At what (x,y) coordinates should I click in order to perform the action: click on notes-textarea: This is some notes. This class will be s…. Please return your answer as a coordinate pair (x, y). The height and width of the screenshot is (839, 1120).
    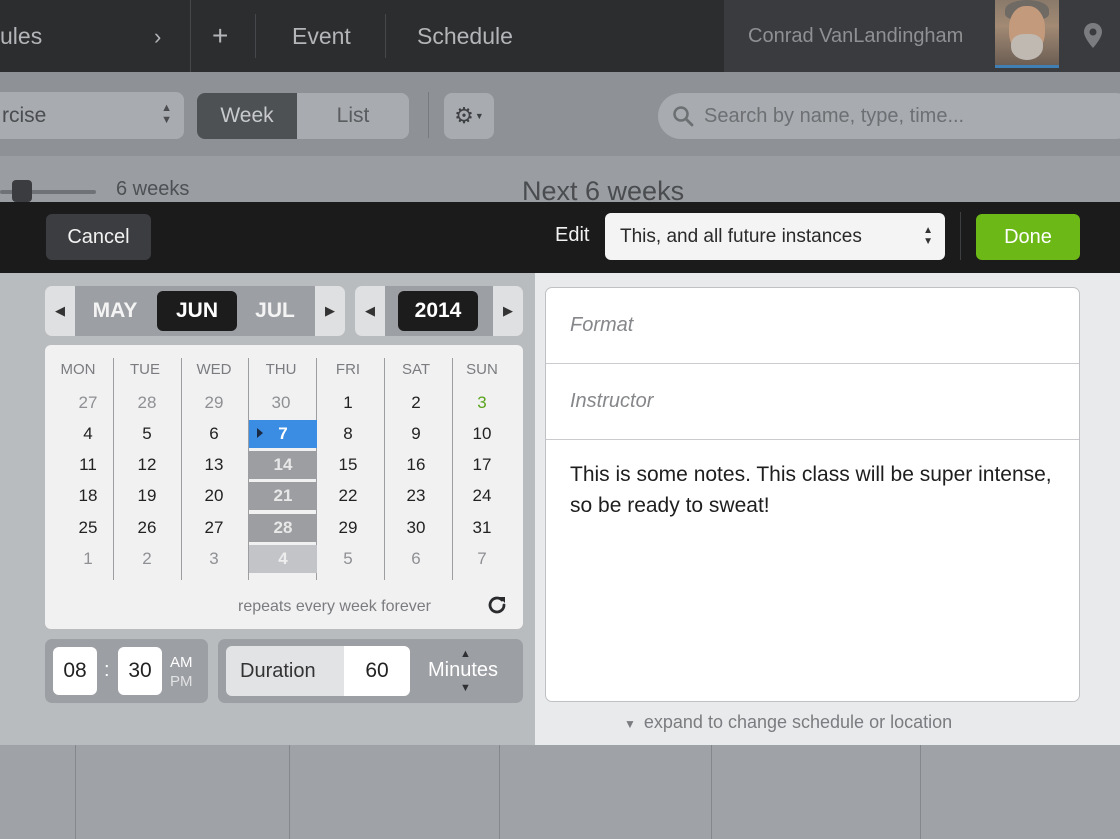
    Looking at the image, I should click on (815, 490).